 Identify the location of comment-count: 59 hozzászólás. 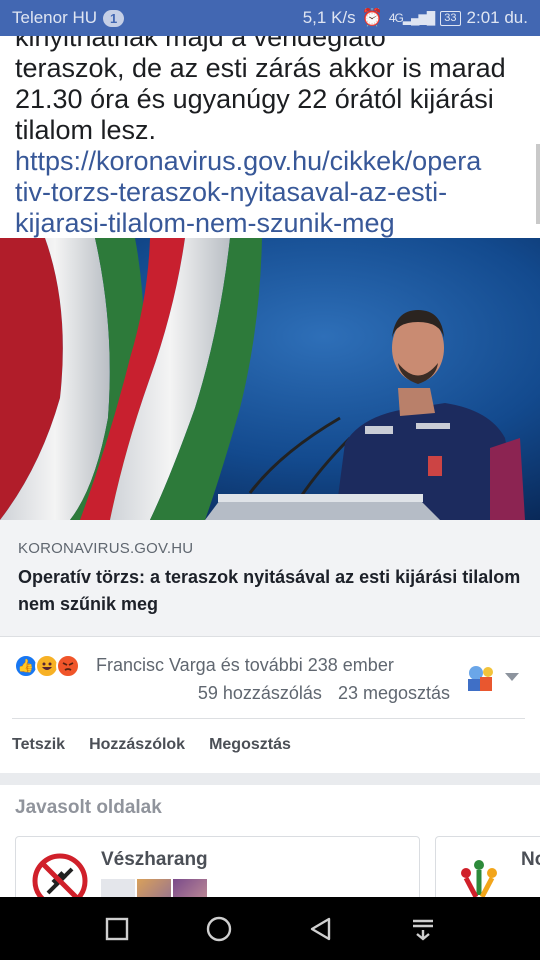
(260, 693).